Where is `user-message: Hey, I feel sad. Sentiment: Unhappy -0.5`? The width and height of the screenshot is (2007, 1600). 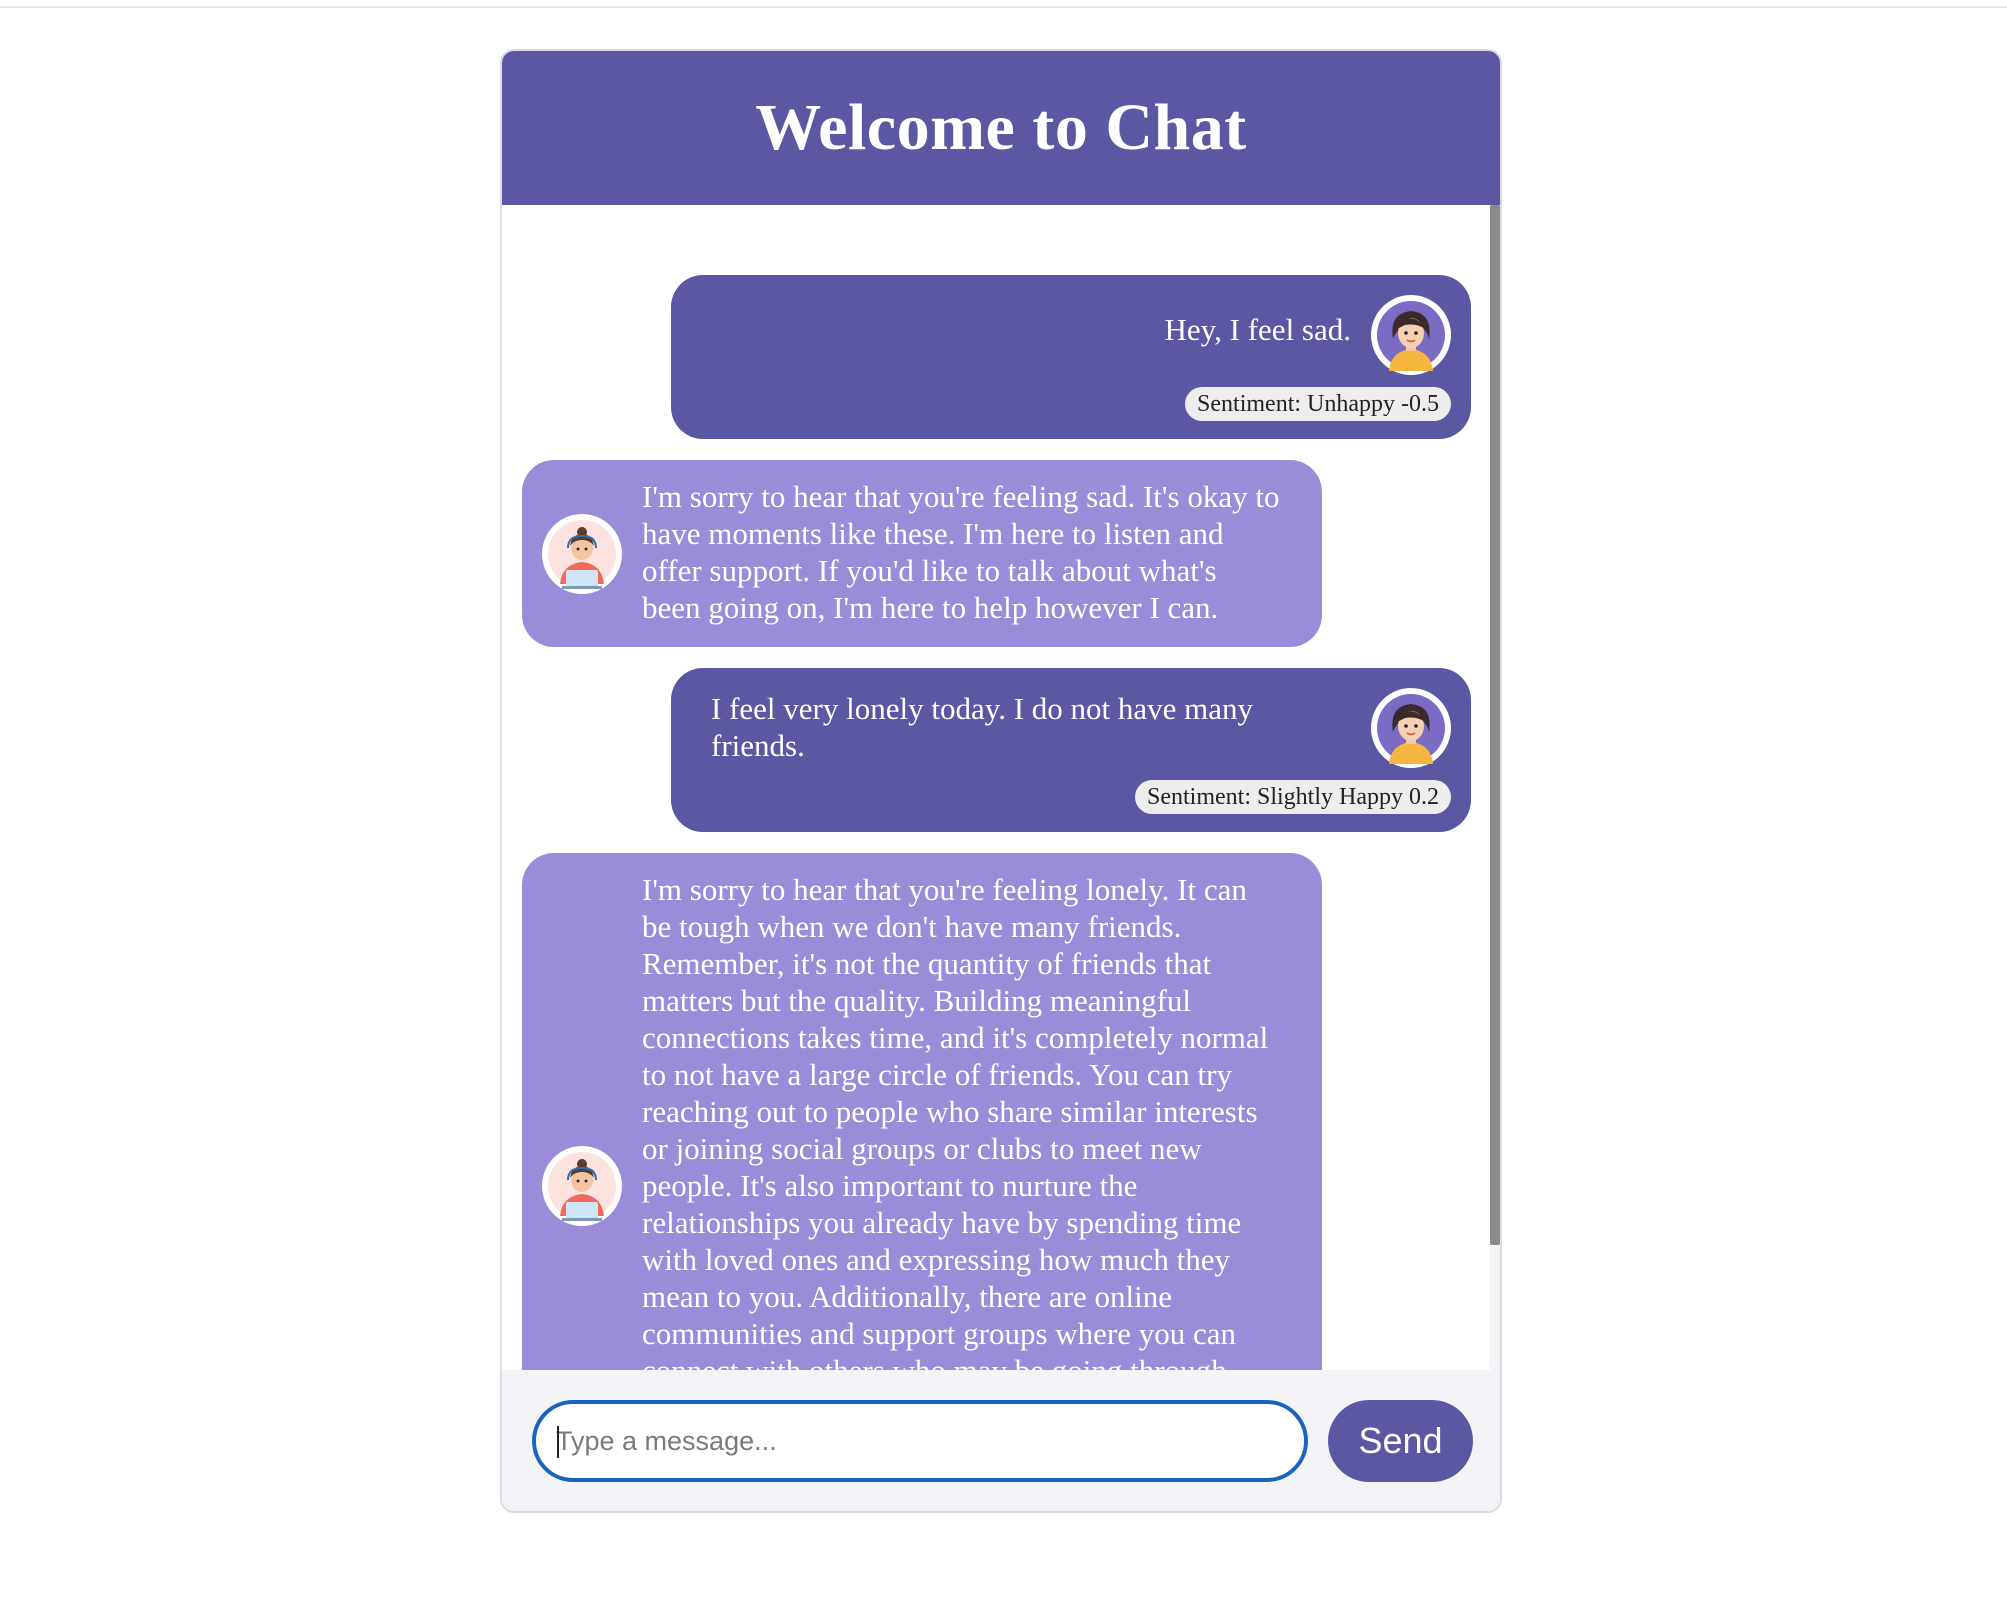 user-message: Hey, I feel sad. Sentiment: Unhappy -0.5 is located at coordinates (1071, 357).